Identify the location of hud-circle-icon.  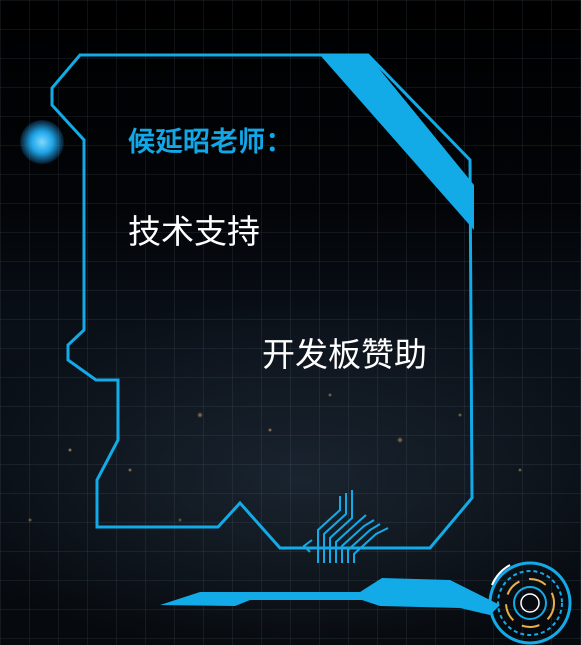
(530, 603).